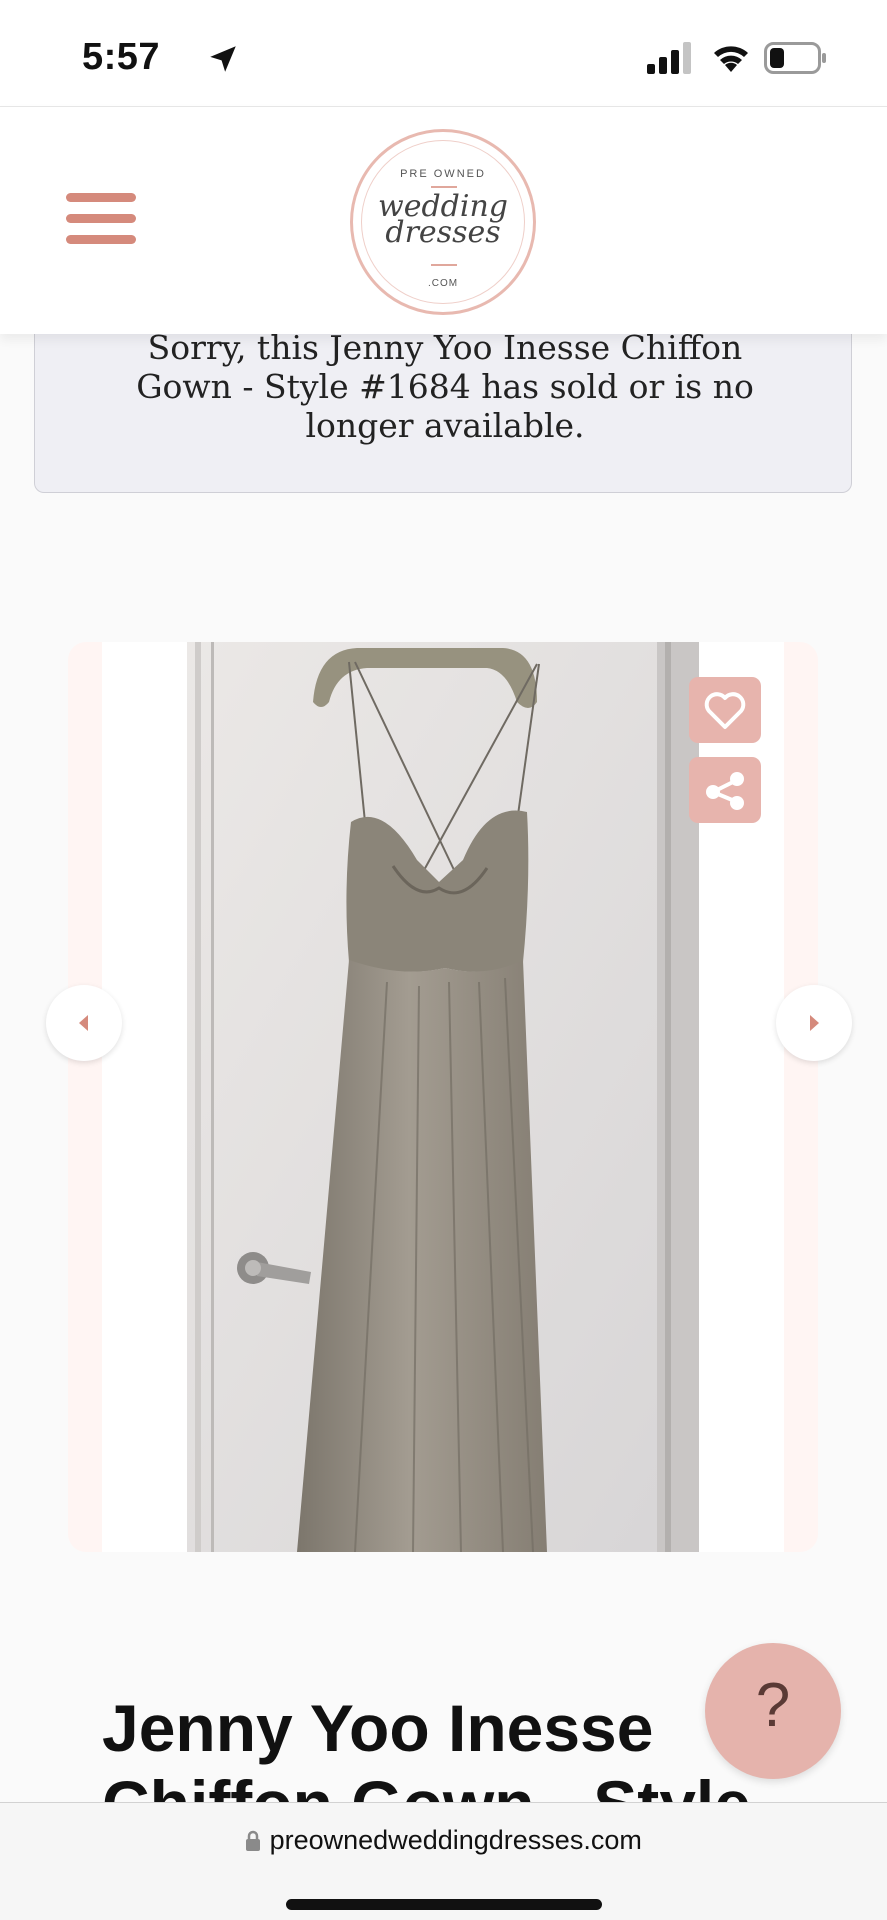 The image size is (887, 1920). I want to click on heart-icon, so click(725, 710).